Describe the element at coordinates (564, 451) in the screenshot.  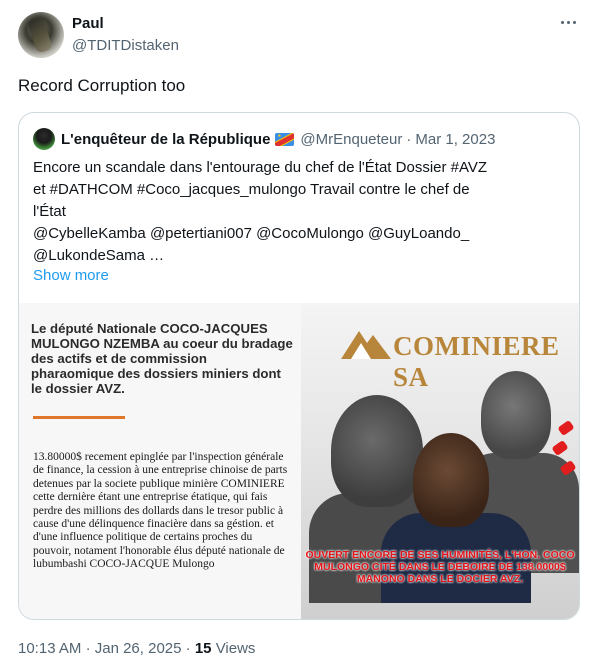
I see `red-accent-shapes` at that location.